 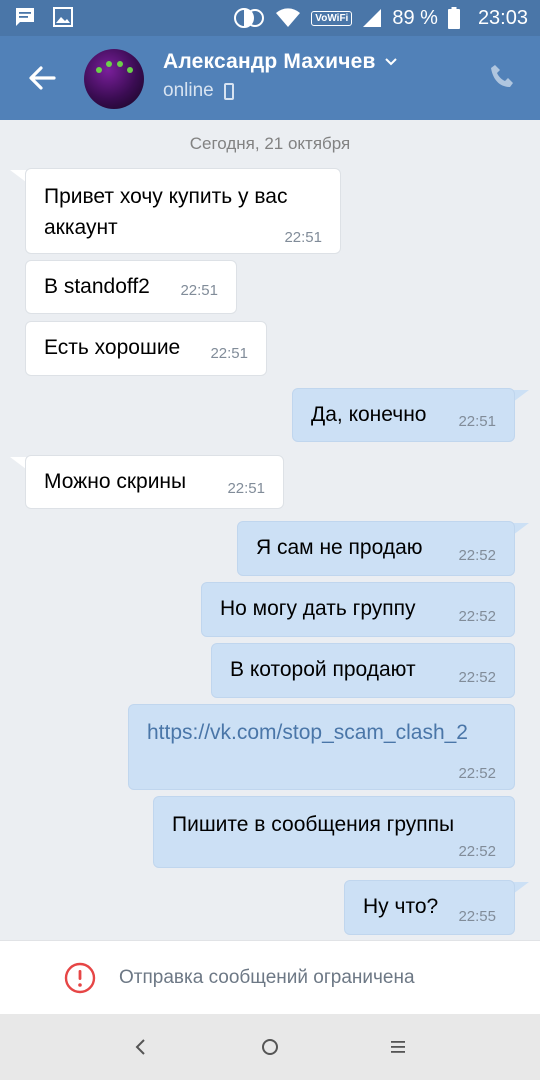 I want to click on contact-status-row: online, so click(x=198, y=91).